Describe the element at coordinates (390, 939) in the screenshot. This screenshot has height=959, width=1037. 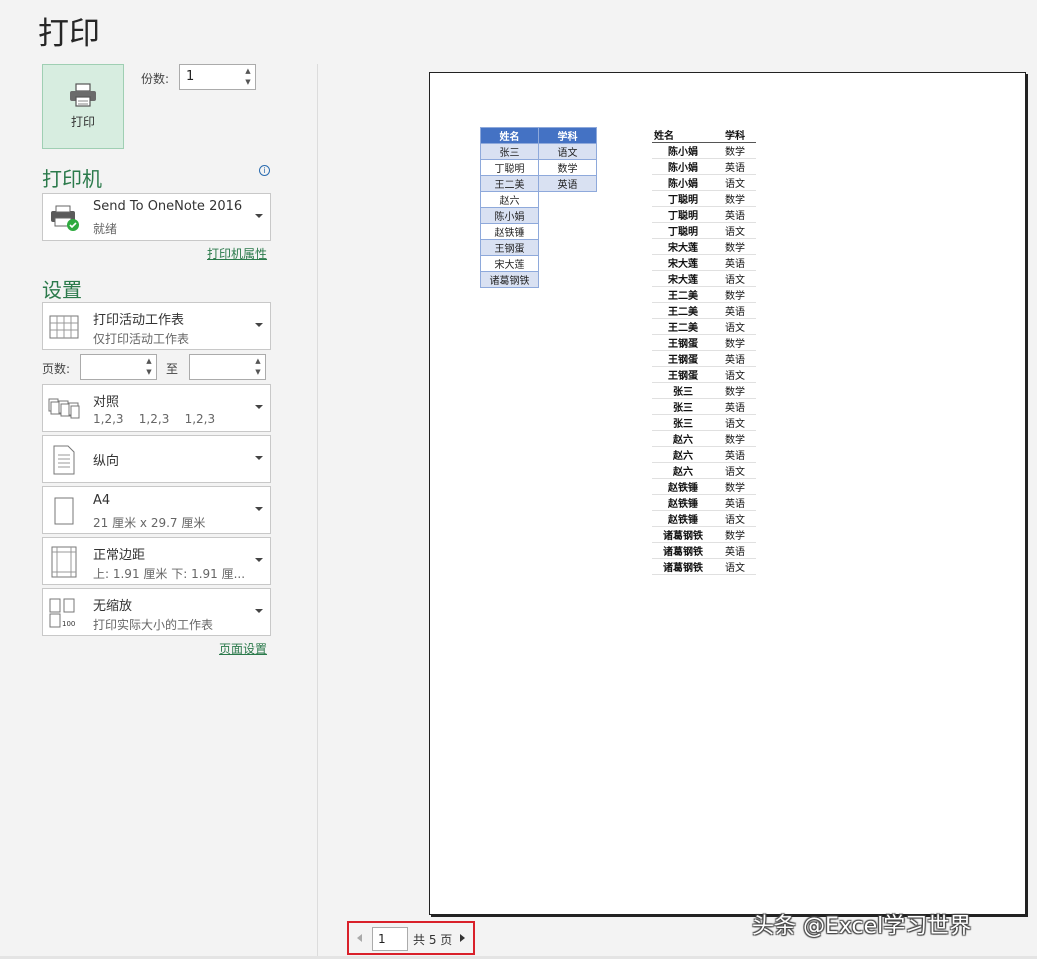
I see `current-page-input: 1` at that location.